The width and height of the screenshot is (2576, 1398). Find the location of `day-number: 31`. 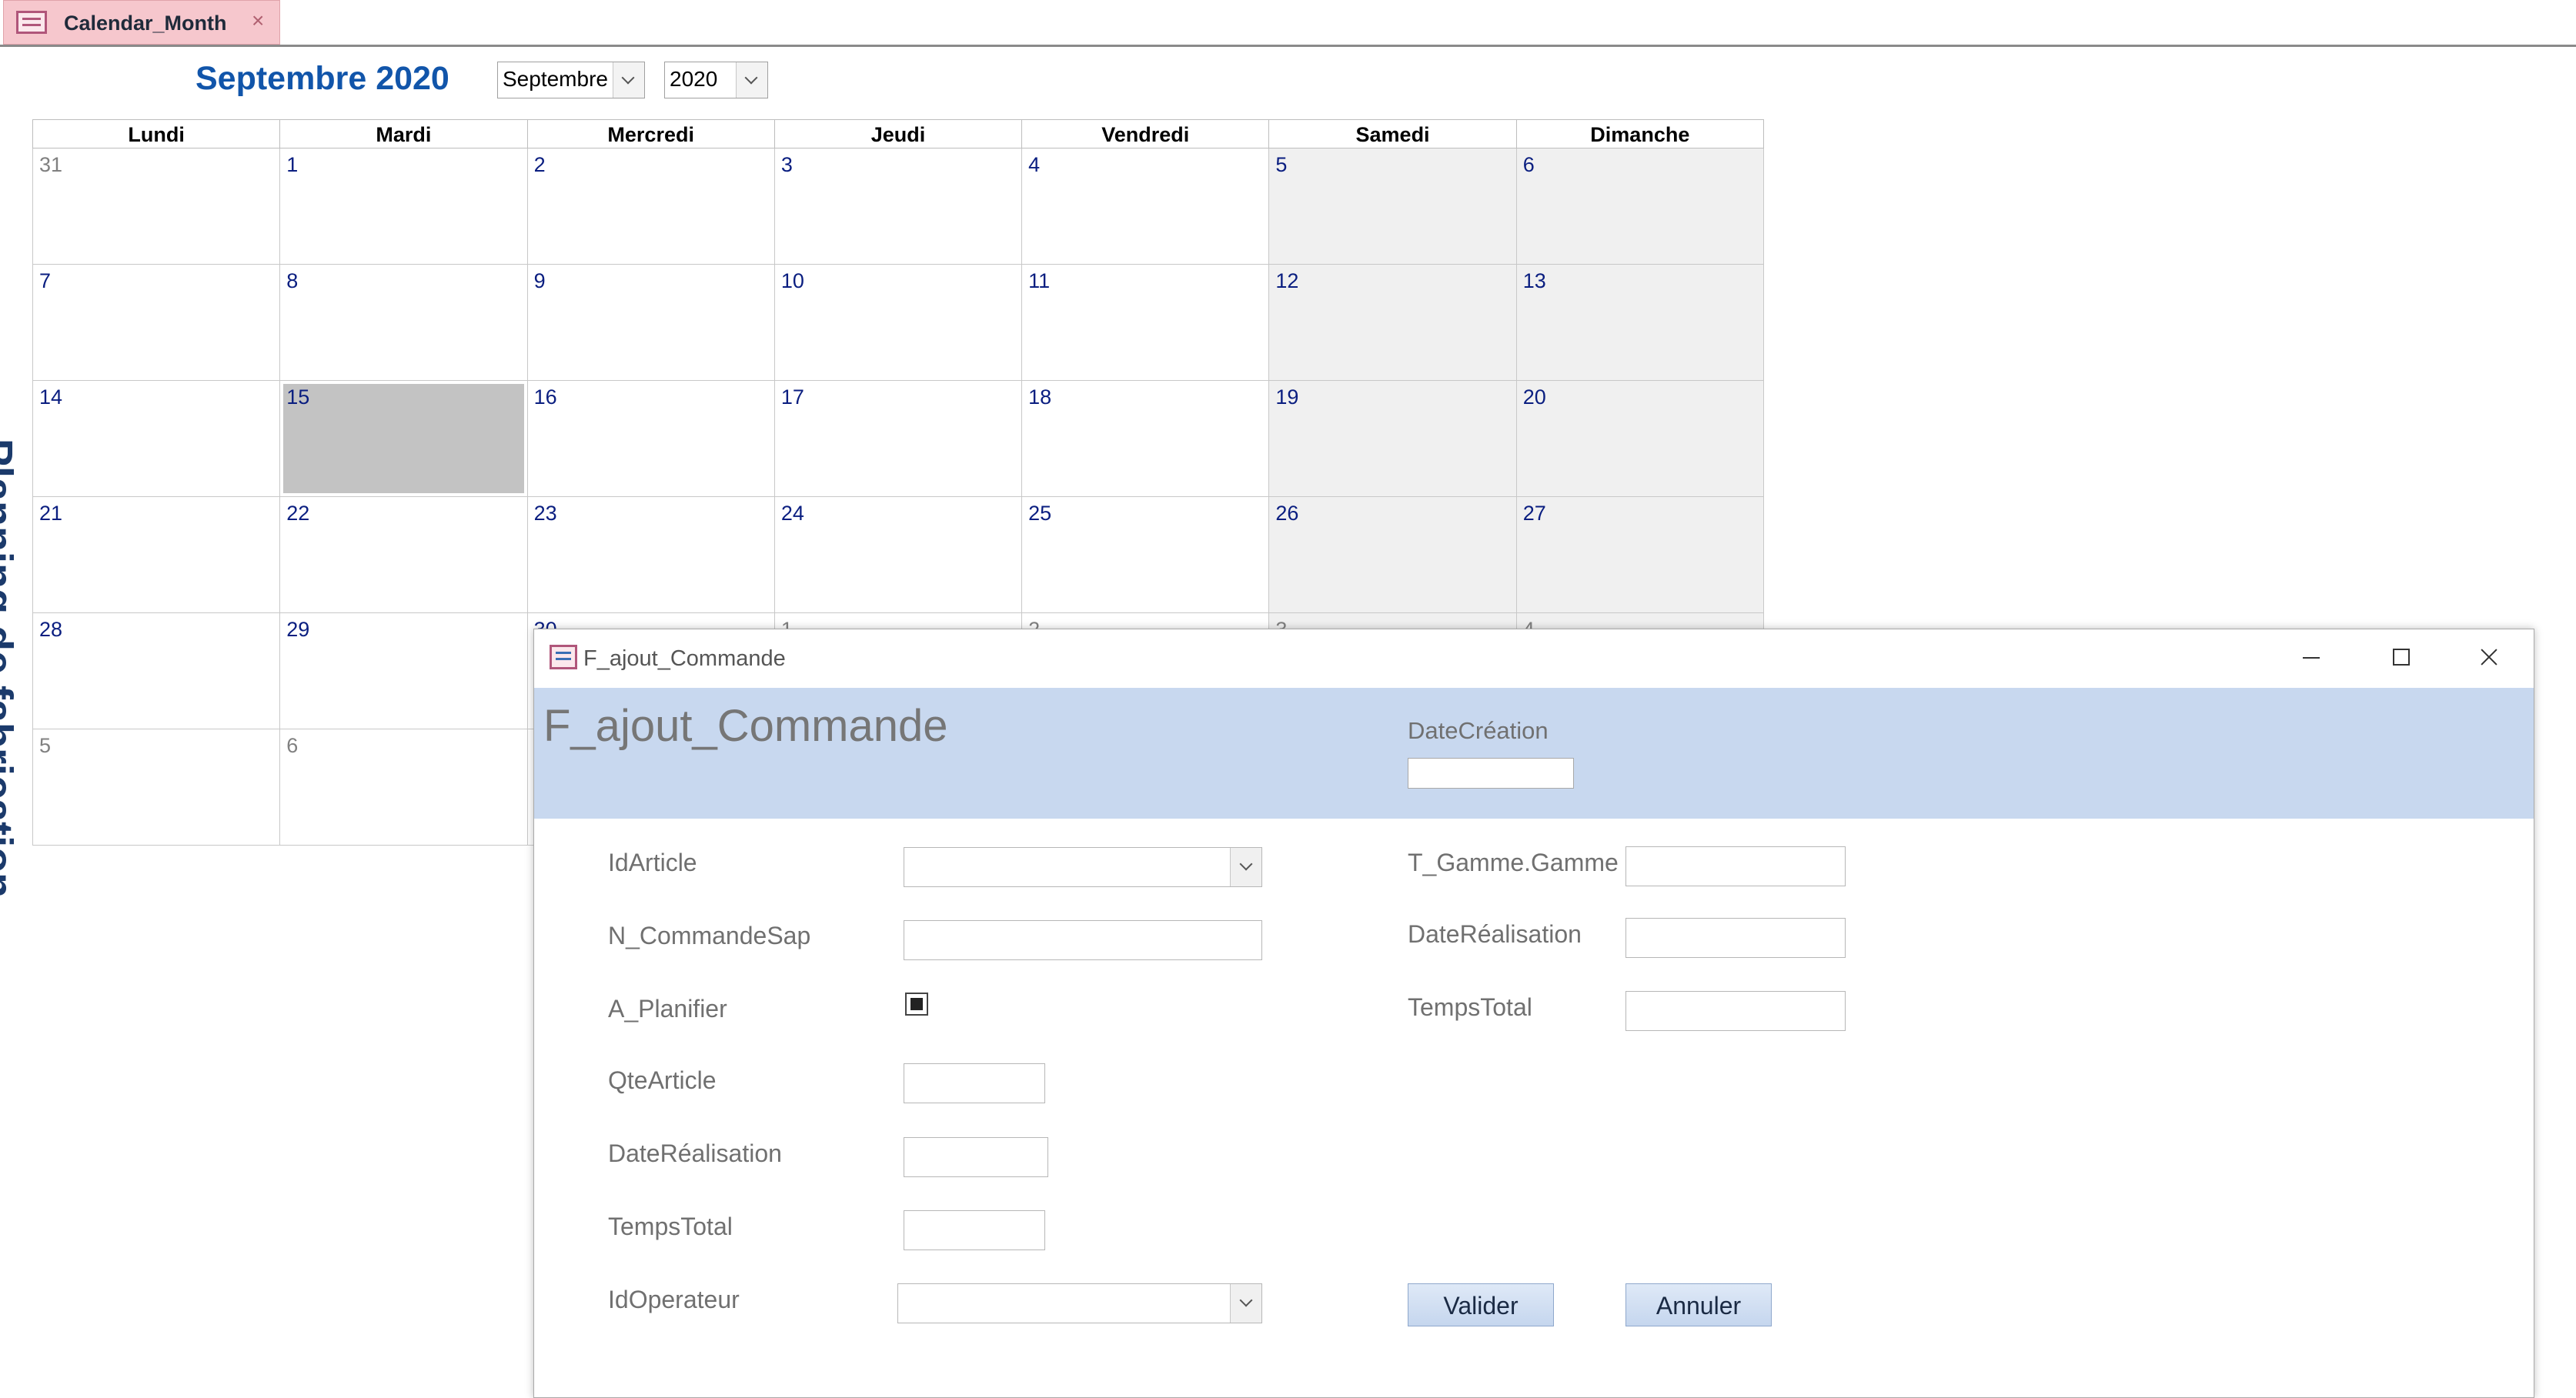

day-number: 31 is located at coordinates (51, 164).